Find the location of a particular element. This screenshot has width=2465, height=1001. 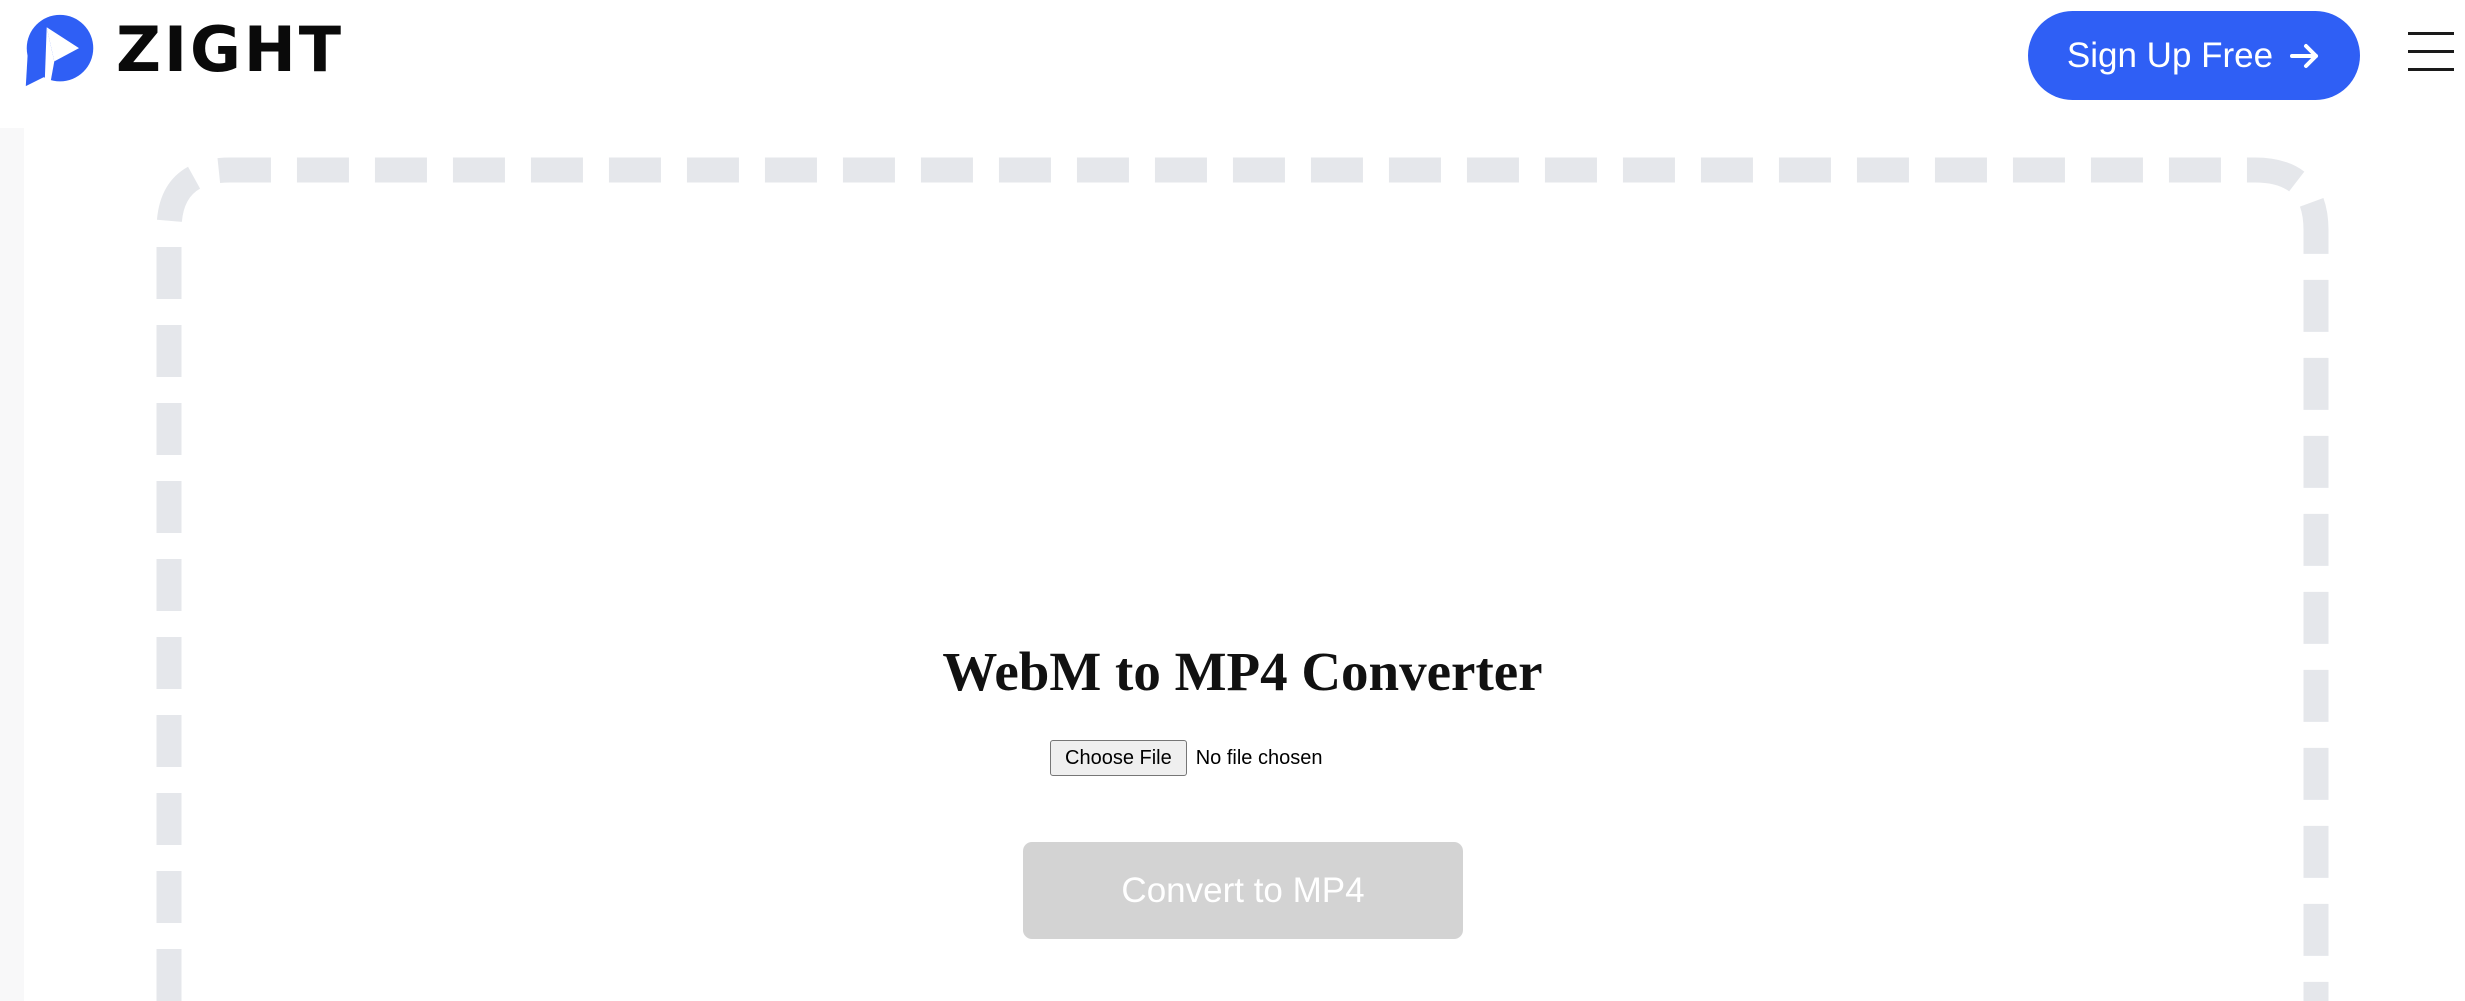

choose-file-button: Choose File is located at coordinates (1118, 758).